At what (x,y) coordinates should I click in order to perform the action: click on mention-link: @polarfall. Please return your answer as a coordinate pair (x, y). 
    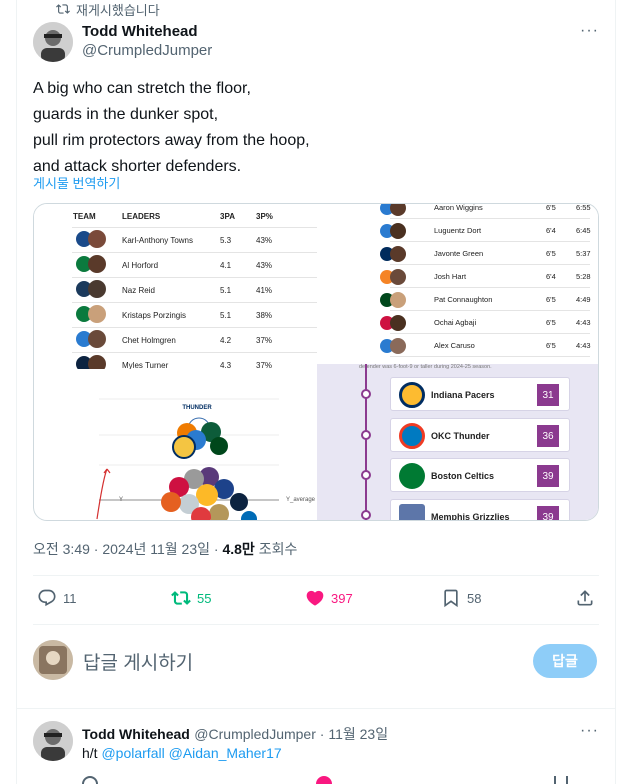
    Looking at the image, I should click on (132, 753).